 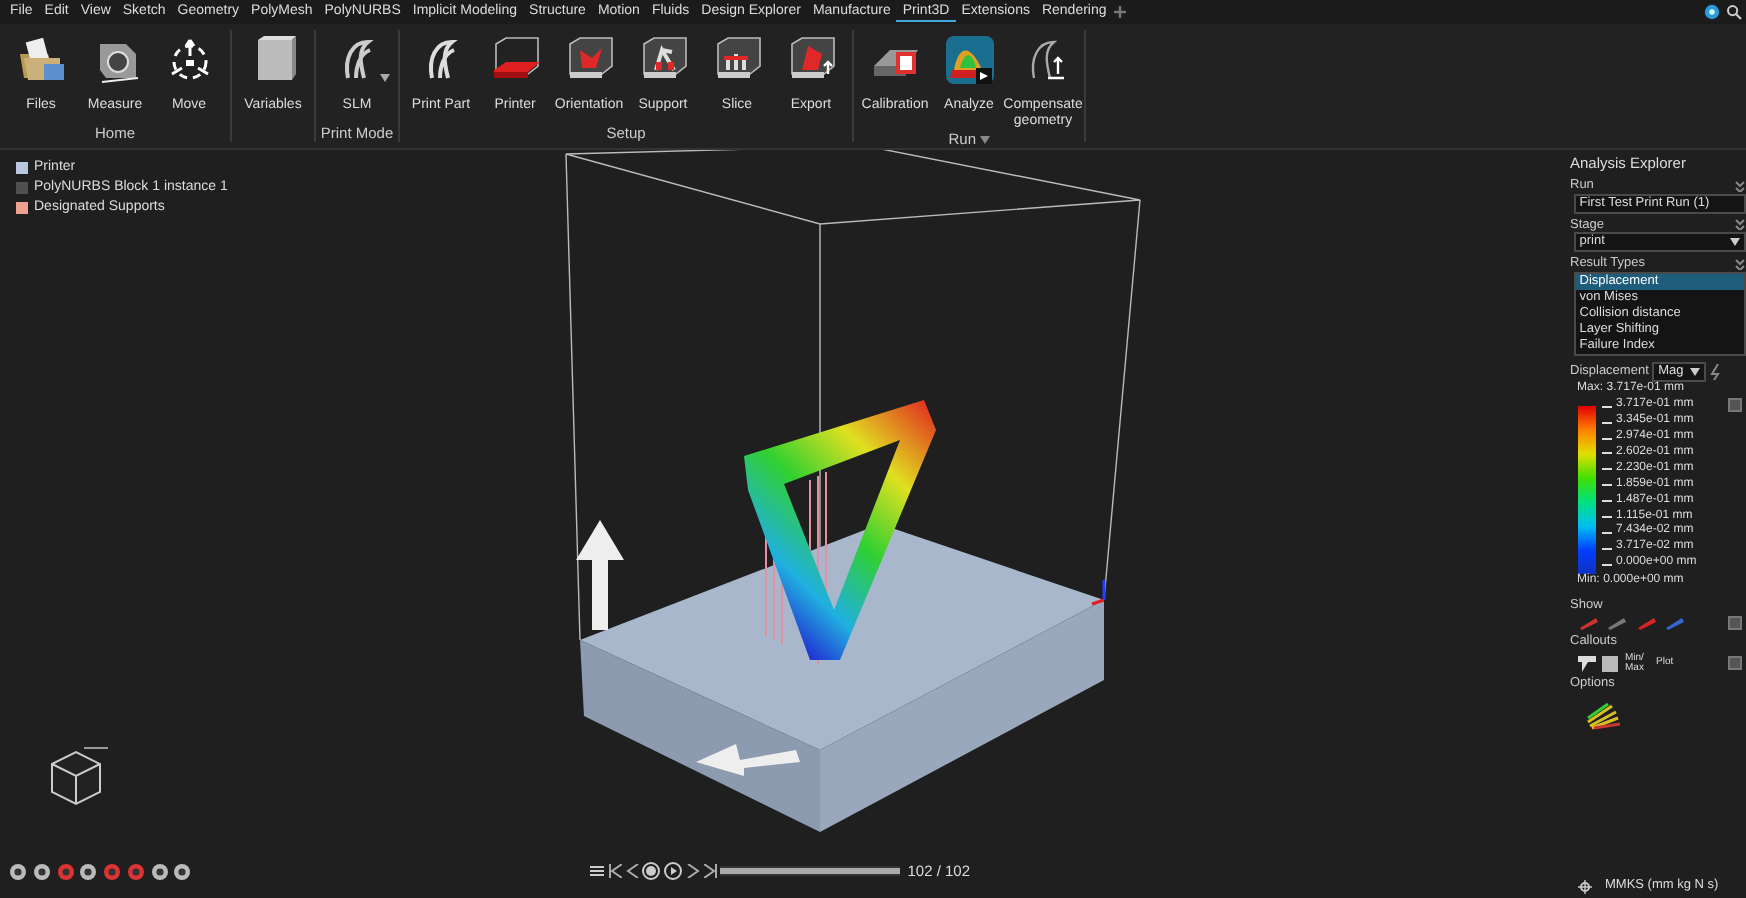 What do you see at coordinates (1617, 623) in the screenshot?
I see `mesh-icon` at bounding box center [1617, 623].